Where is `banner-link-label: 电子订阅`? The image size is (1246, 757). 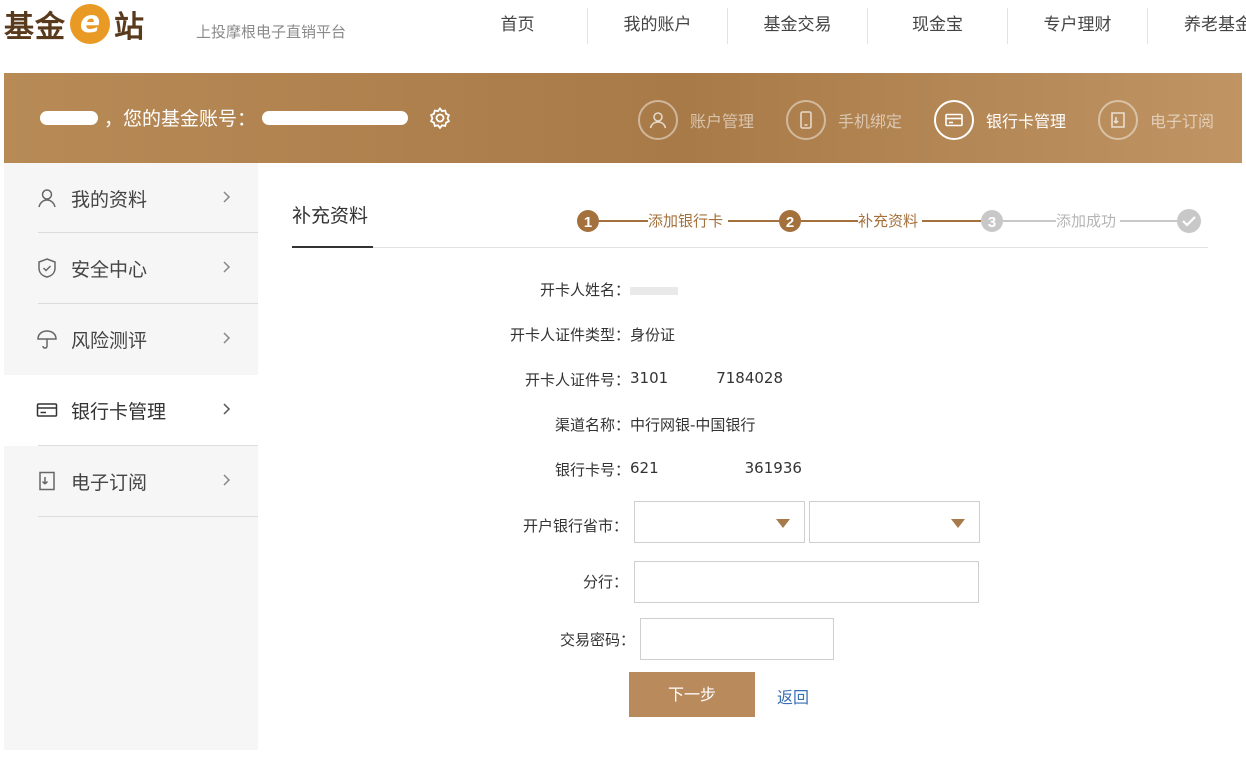 banner-link-label: 电子订阅 is located at coordinates (1182, 121).